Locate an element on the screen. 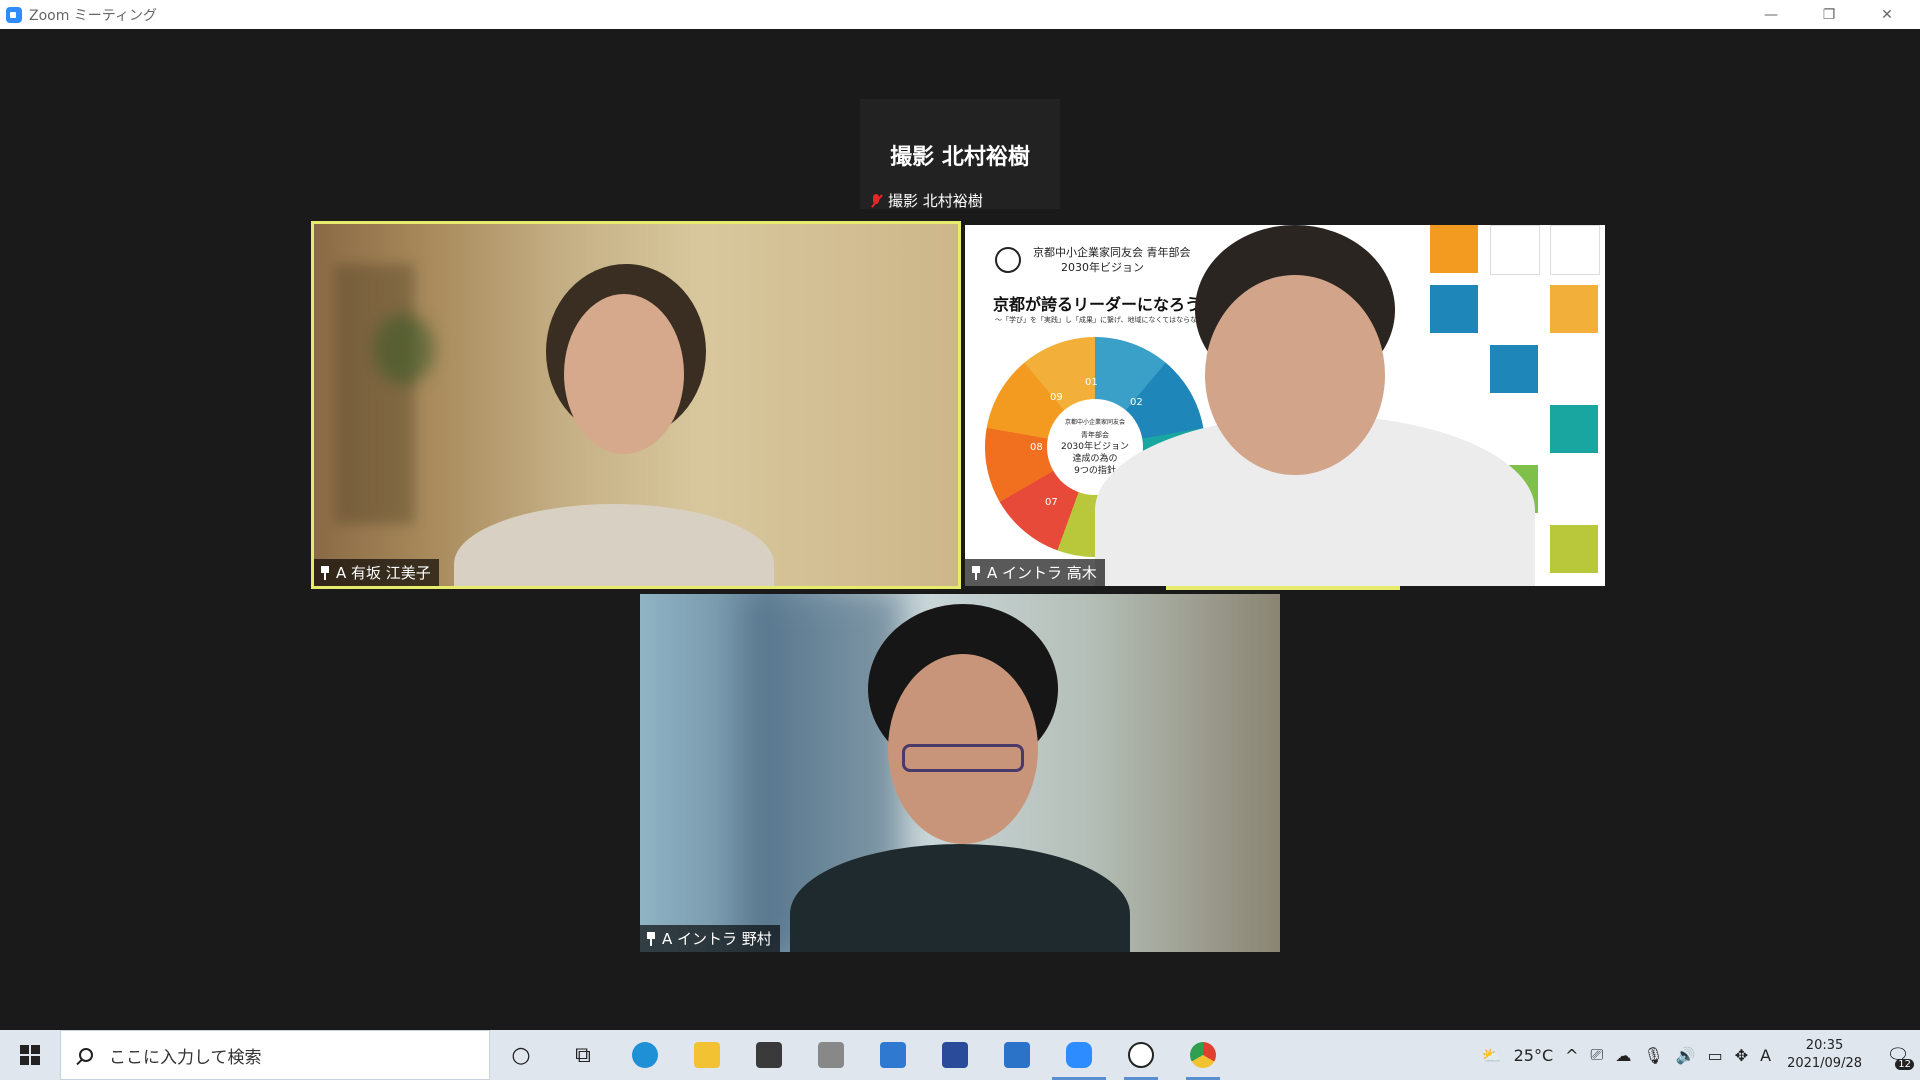  task-view-icon: ⧉ is located at coordinates (583, 1055).